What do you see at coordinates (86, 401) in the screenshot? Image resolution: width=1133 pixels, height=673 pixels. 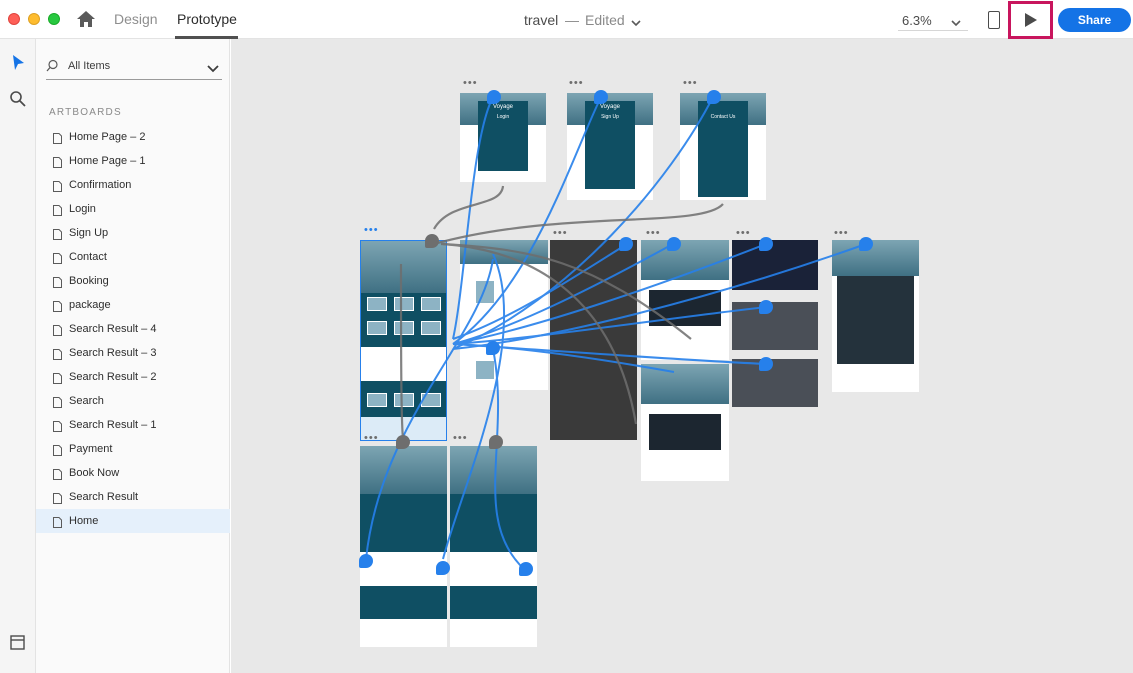 I see `artboard-label: Search` at bounding box center [86, 401].